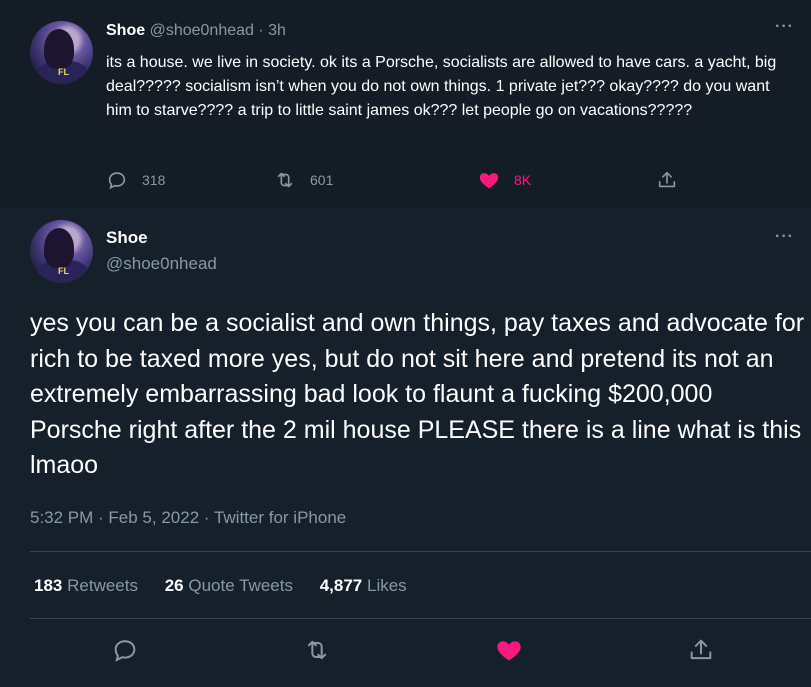 This screenshot has height=687, width=811. I want to click on tweet-actions: 318 601 8K, so click(406, 181).